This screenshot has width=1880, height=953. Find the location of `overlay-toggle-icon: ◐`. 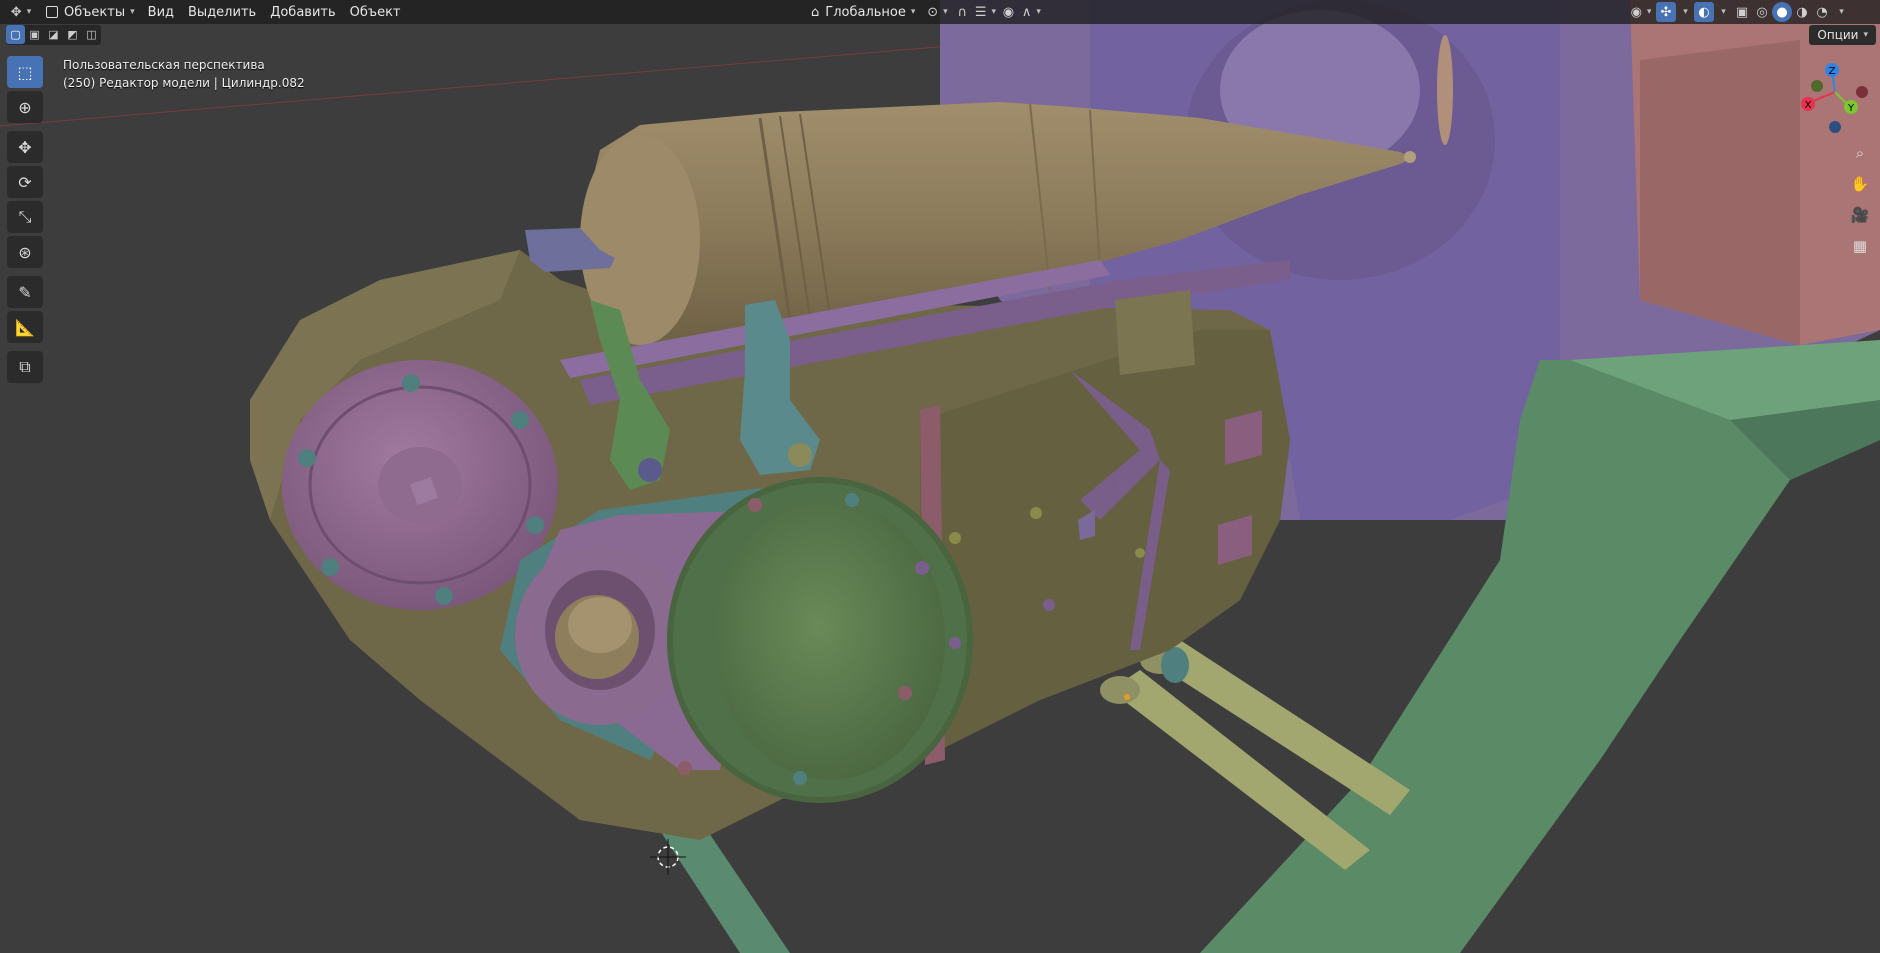

overlay-toggle-icon: ◐ is located at coordinates (1704, 12).